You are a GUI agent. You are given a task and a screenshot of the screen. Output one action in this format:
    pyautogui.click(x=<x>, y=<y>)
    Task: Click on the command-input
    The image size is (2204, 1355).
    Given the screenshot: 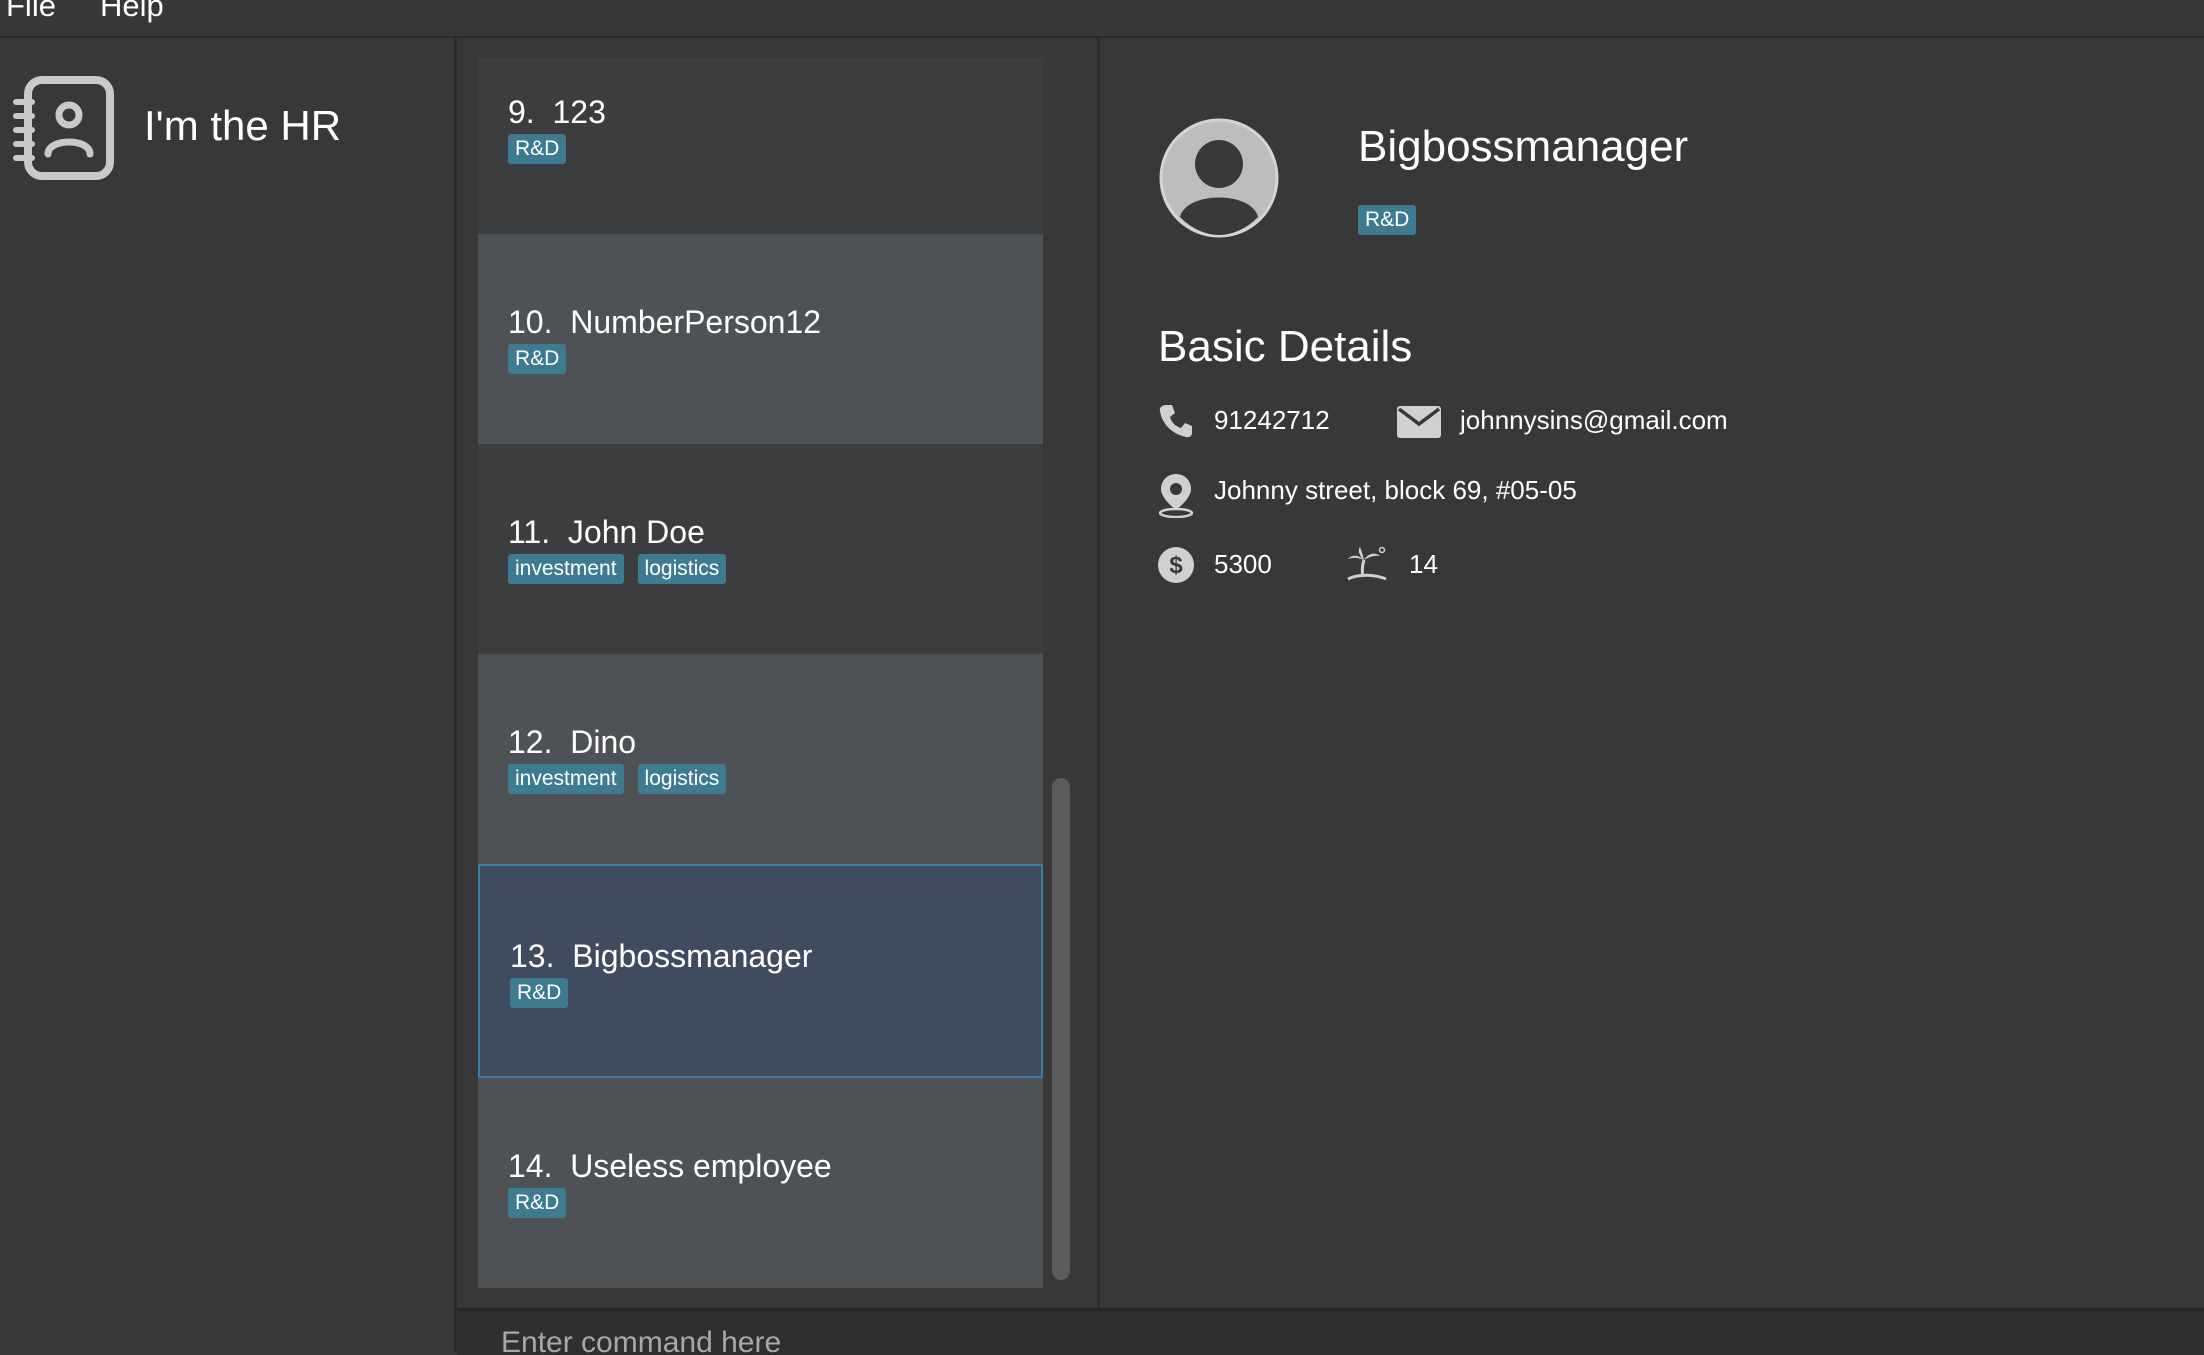 What is the action you would take?
    pyautogui.click(x=1330, y=1333)
    